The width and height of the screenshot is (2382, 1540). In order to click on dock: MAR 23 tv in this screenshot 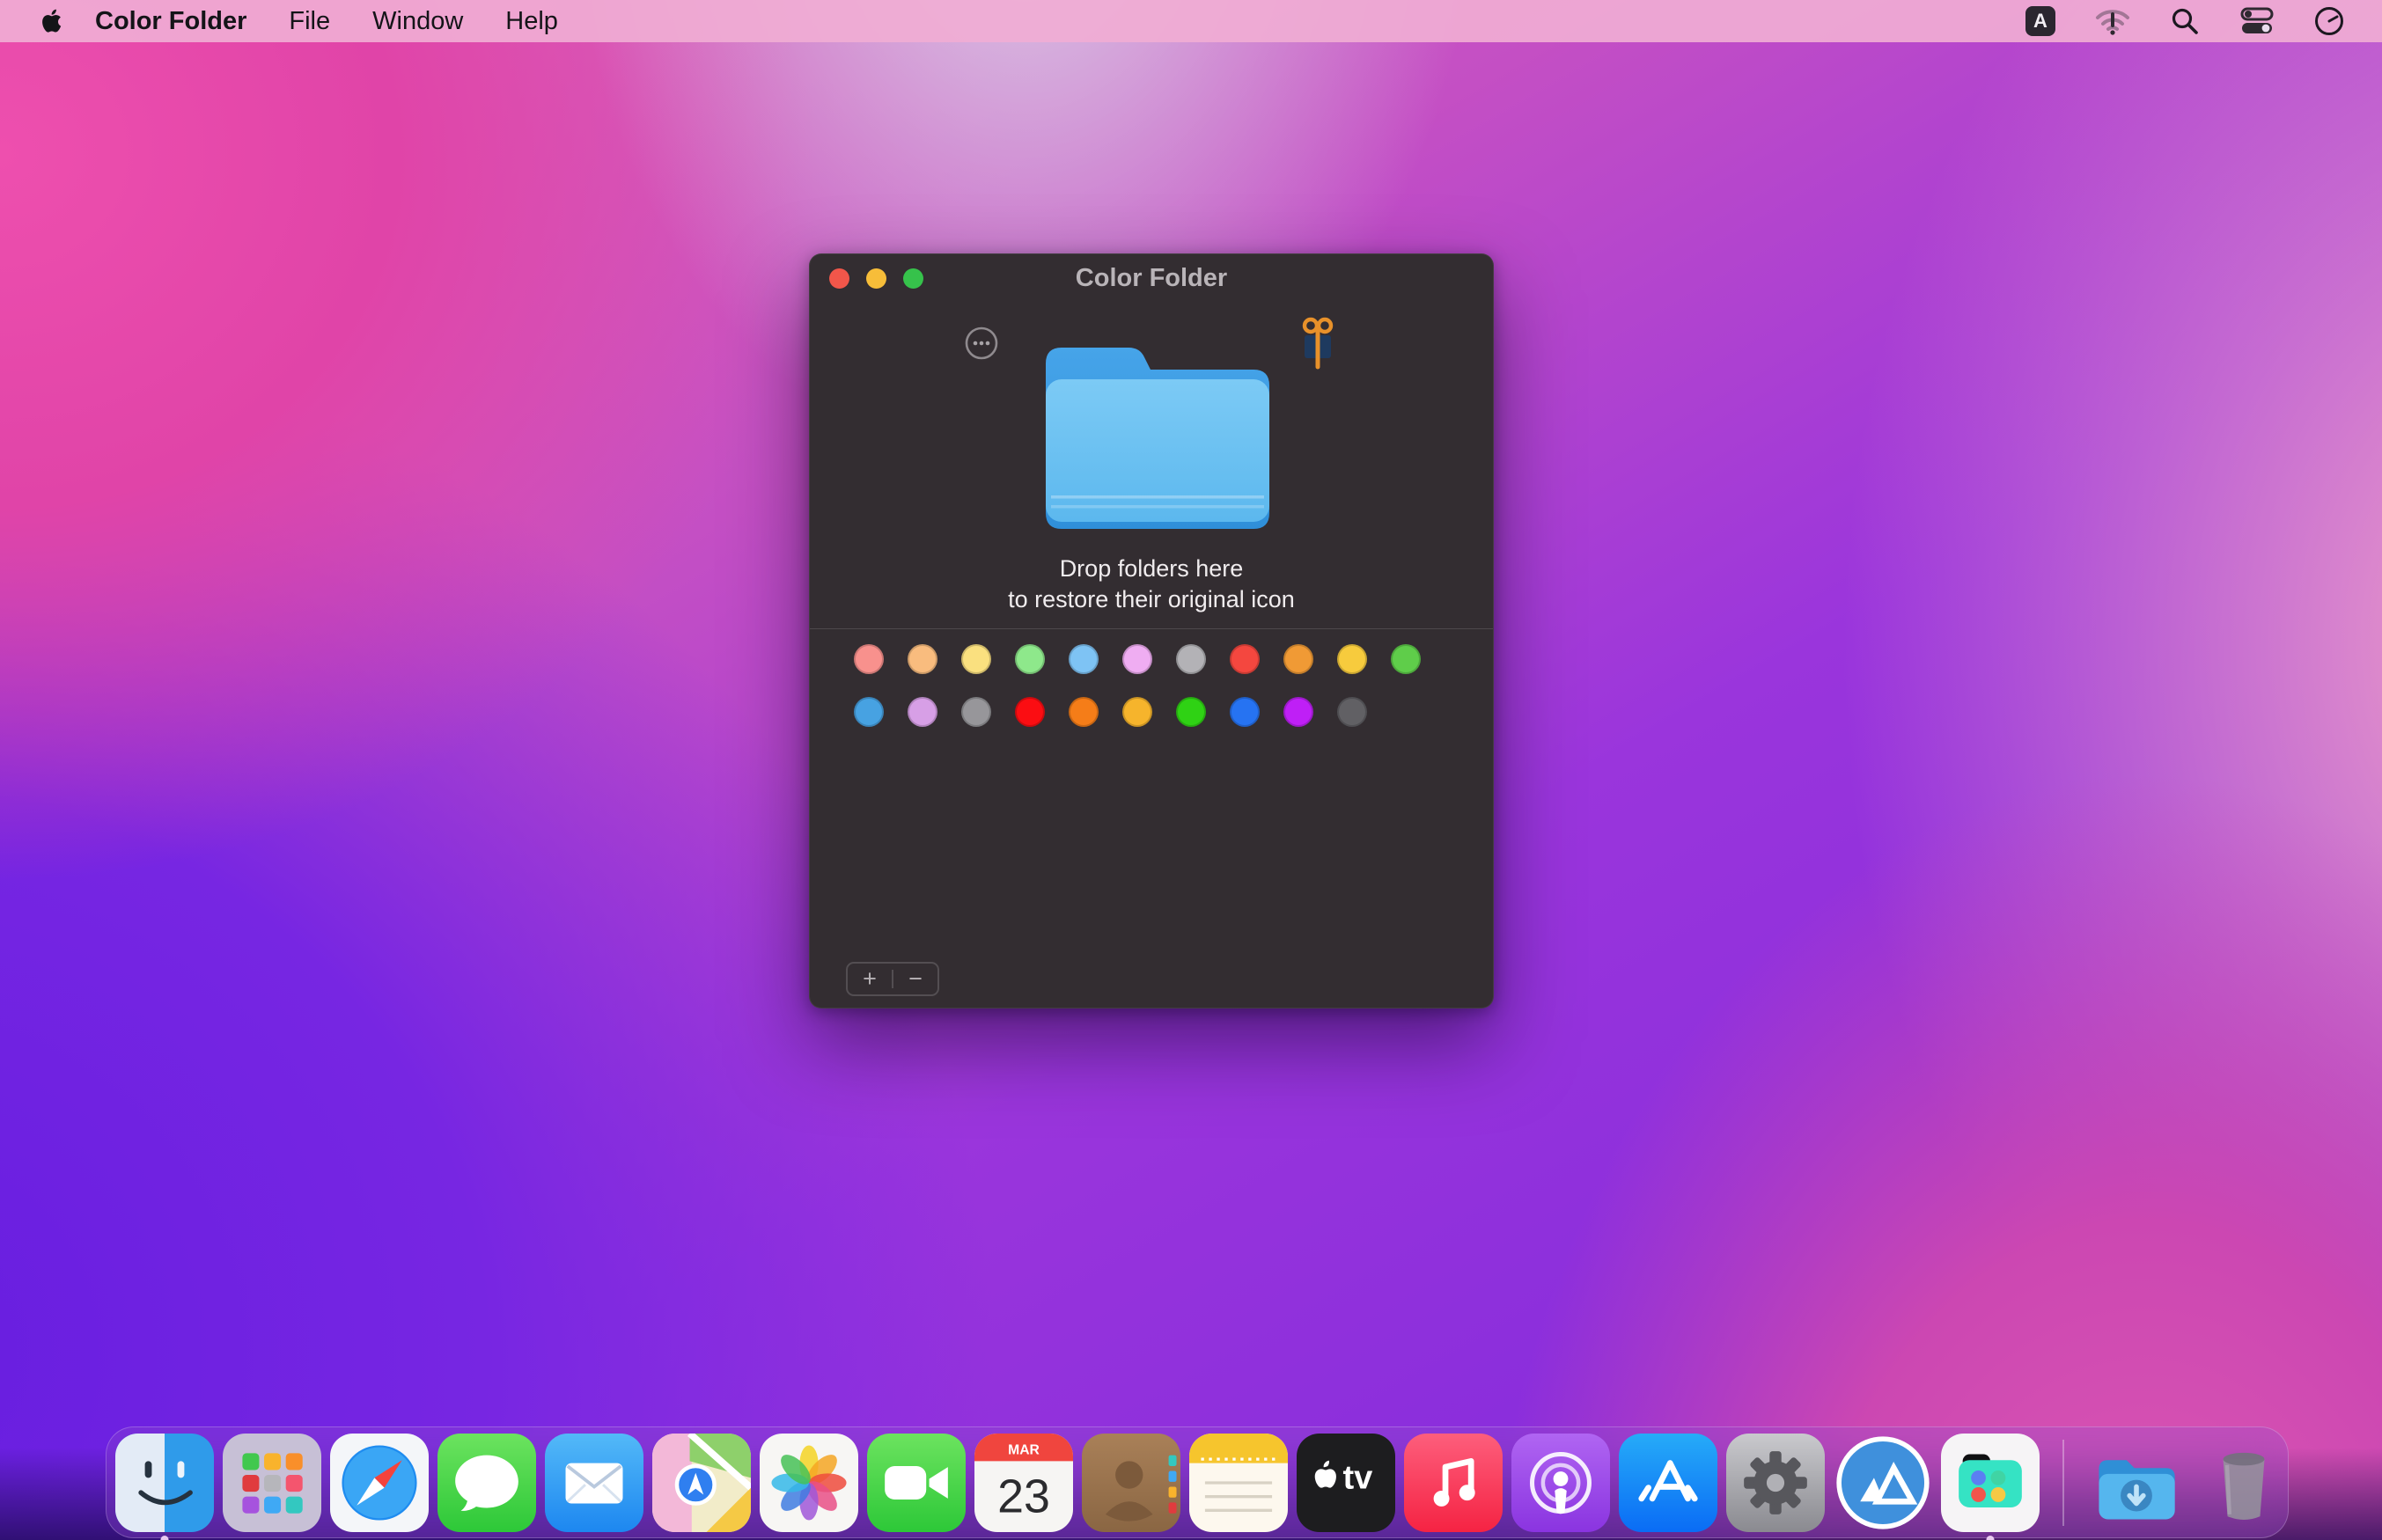, I will do `click(1197, 1483)`.